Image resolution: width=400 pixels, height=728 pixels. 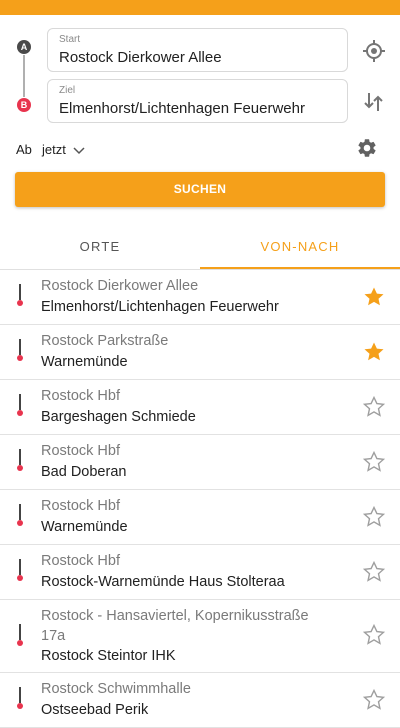 I want to click on route-list-item: Rostock Hbf Bad Doberan, so click(x=200, y=462).